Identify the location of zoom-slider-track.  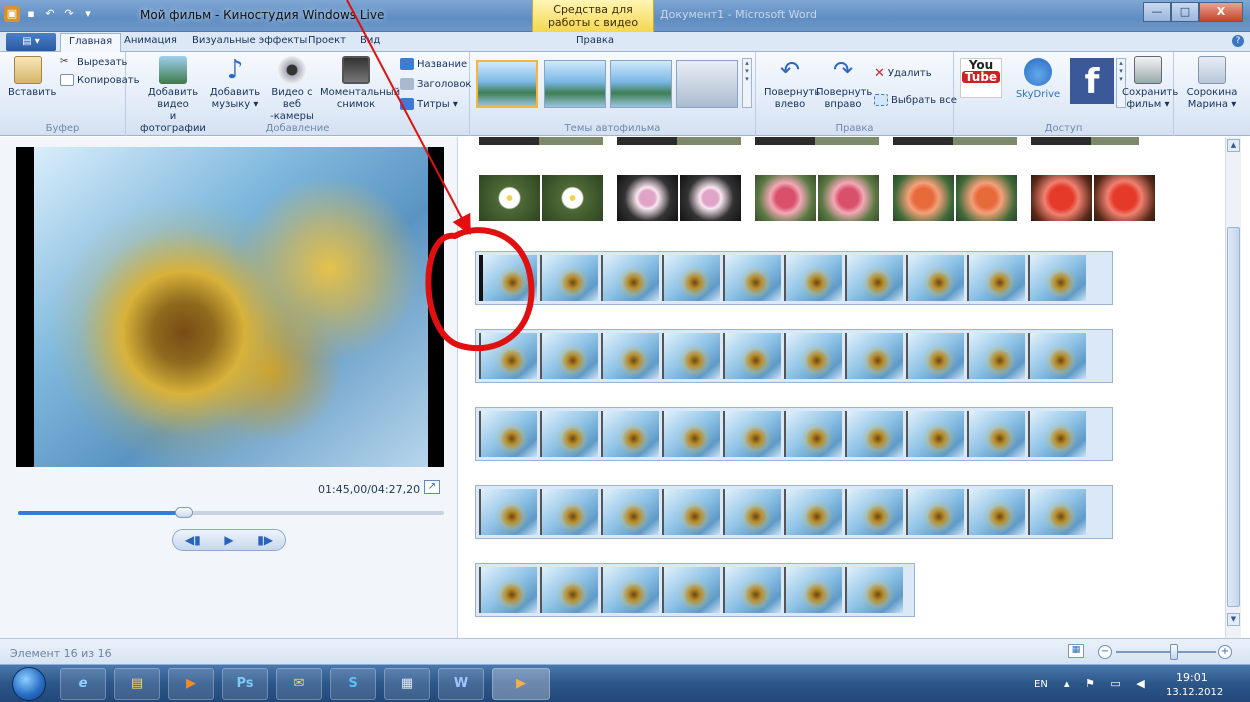
(1166, 652).